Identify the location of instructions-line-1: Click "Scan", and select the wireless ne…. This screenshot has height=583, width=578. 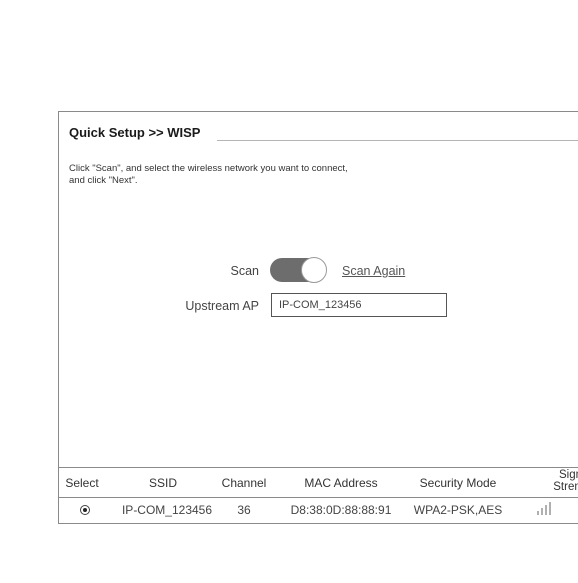
(208, 168).